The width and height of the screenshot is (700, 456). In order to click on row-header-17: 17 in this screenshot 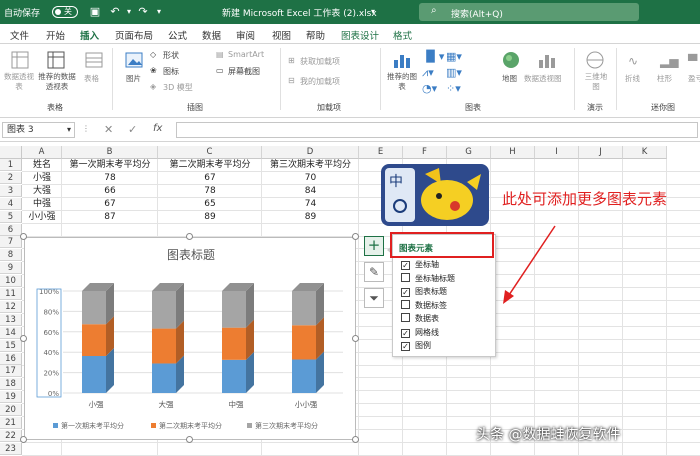, I will do `click(11, 371)`.